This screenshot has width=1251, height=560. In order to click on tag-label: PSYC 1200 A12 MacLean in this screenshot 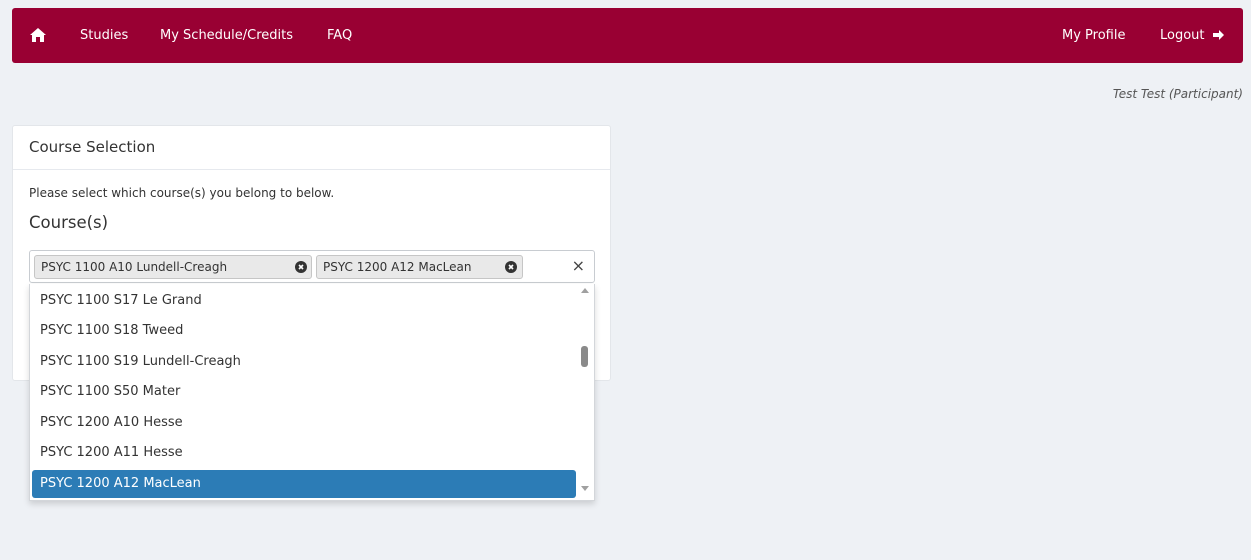, I will do `click(397, 267)`.